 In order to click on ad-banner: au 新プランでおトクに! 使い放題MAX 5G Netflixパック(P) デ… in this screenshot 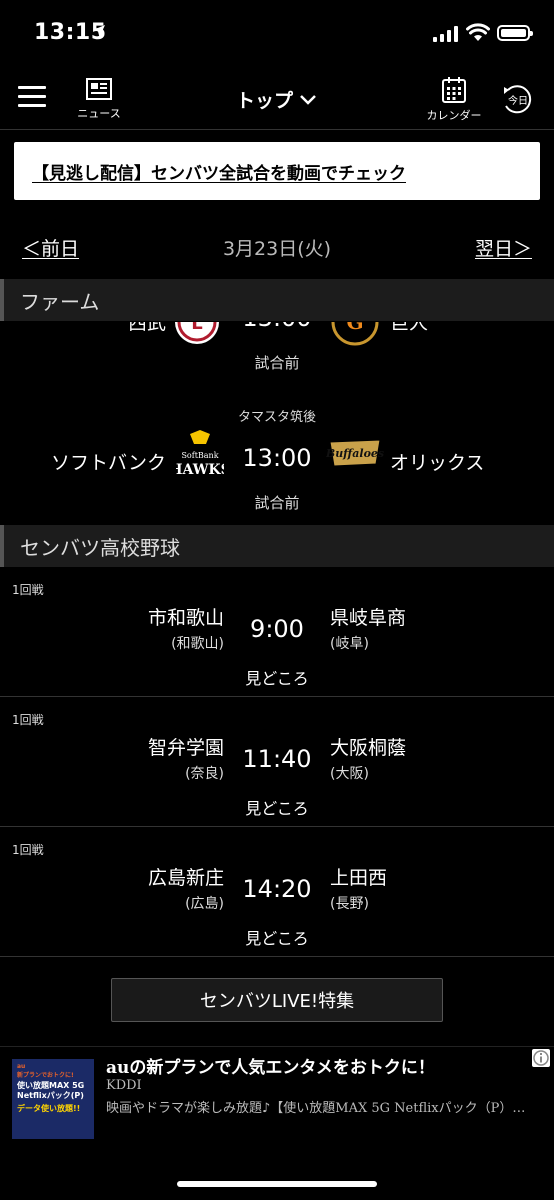, I will do `click(277, 1101)`.